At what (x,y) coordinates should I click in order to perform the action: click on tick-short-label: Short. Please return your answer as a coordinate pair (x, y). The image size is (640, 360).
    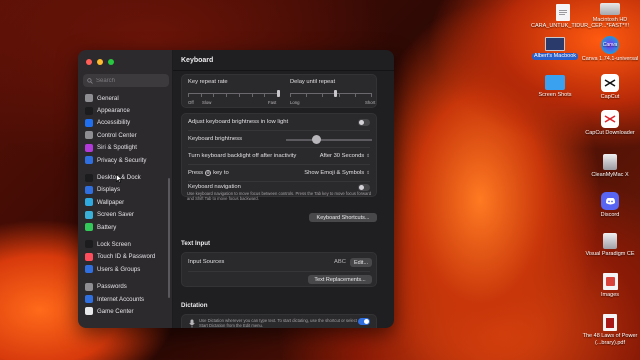
    Looking at the image, I should click on (370, 102).